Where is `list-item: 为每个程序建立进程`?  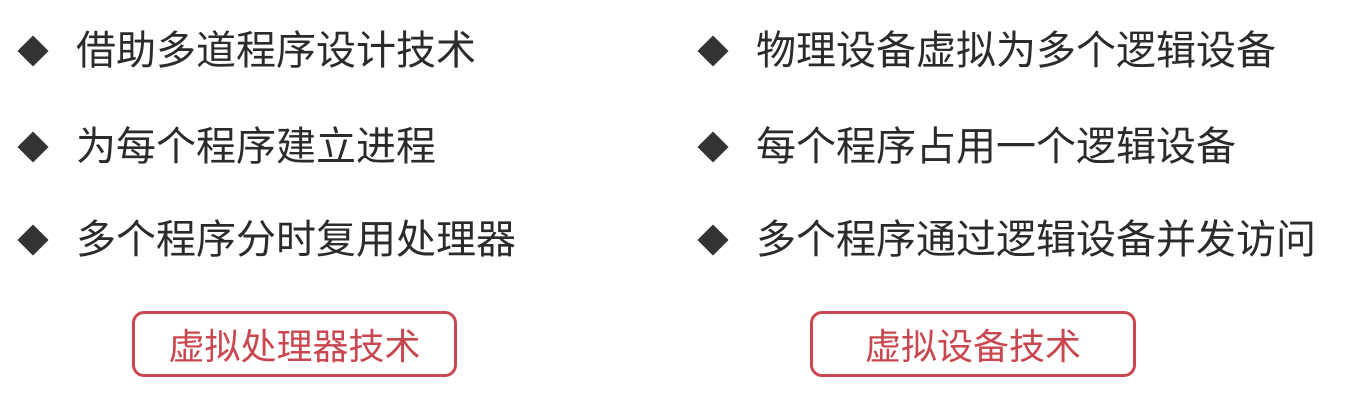 list-item: 为每个程序建立进程 is located at coordinates (226, 147).